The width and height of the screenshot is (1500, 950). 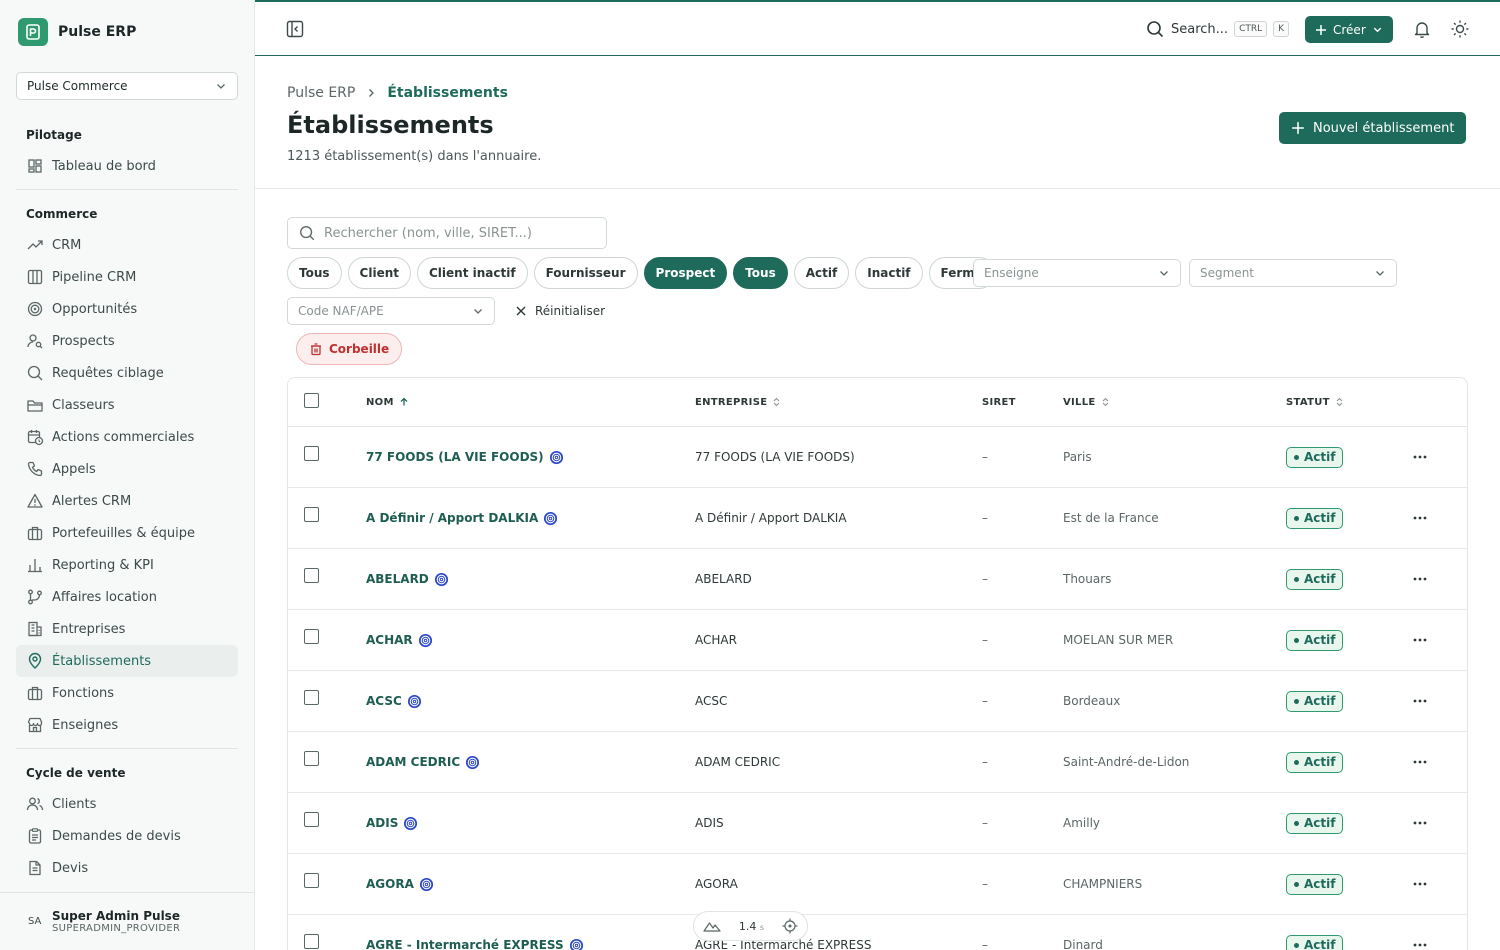 What do you see at coordinates (1460, 31) in the screenshot?
I see `theme-toggle-button` at bounding box center [1460, 31].